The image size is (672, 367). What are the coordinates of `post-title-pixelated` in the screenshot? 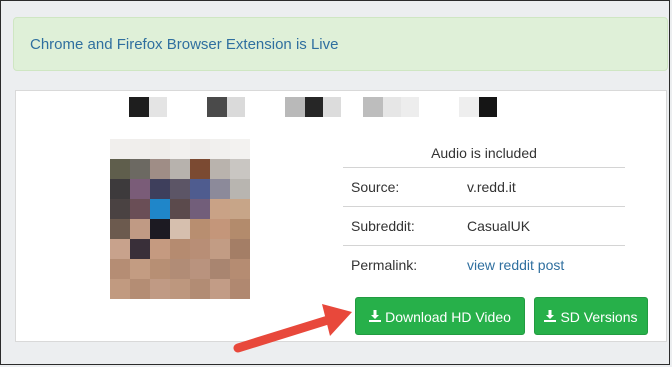 It's located at (313, 107).